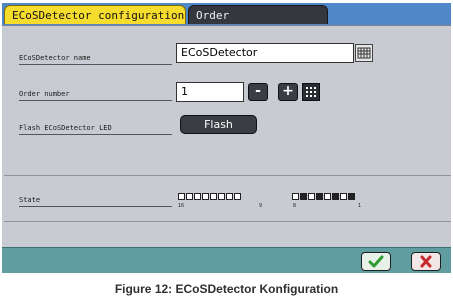 This screenshot has height=297, width=453. Describe the element at coordinates (95, 14) in the screenshot. I see `tab-ecosdetector-configuration: ECoSDetector configuration` at that location.